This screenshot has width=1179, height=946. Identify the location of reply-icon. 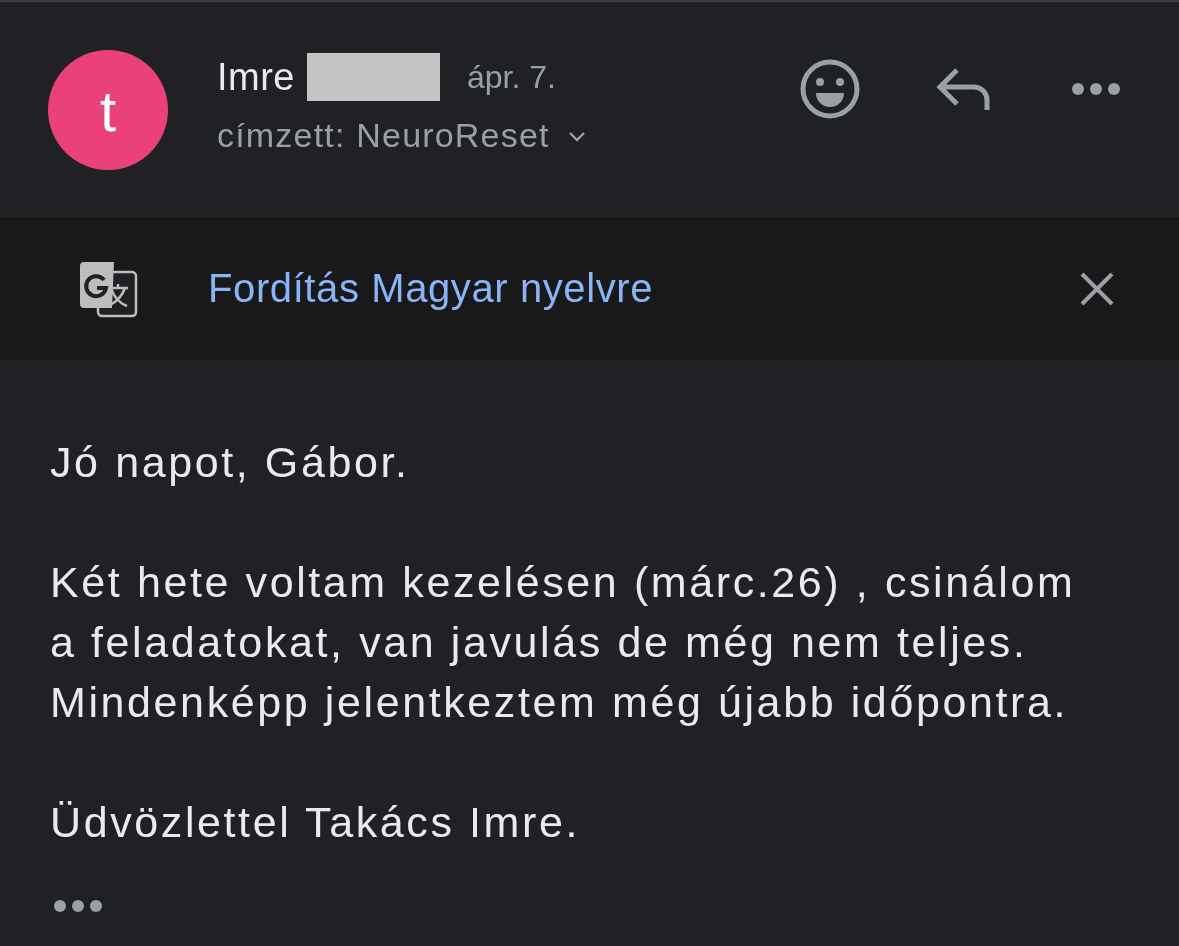
(963, 89).